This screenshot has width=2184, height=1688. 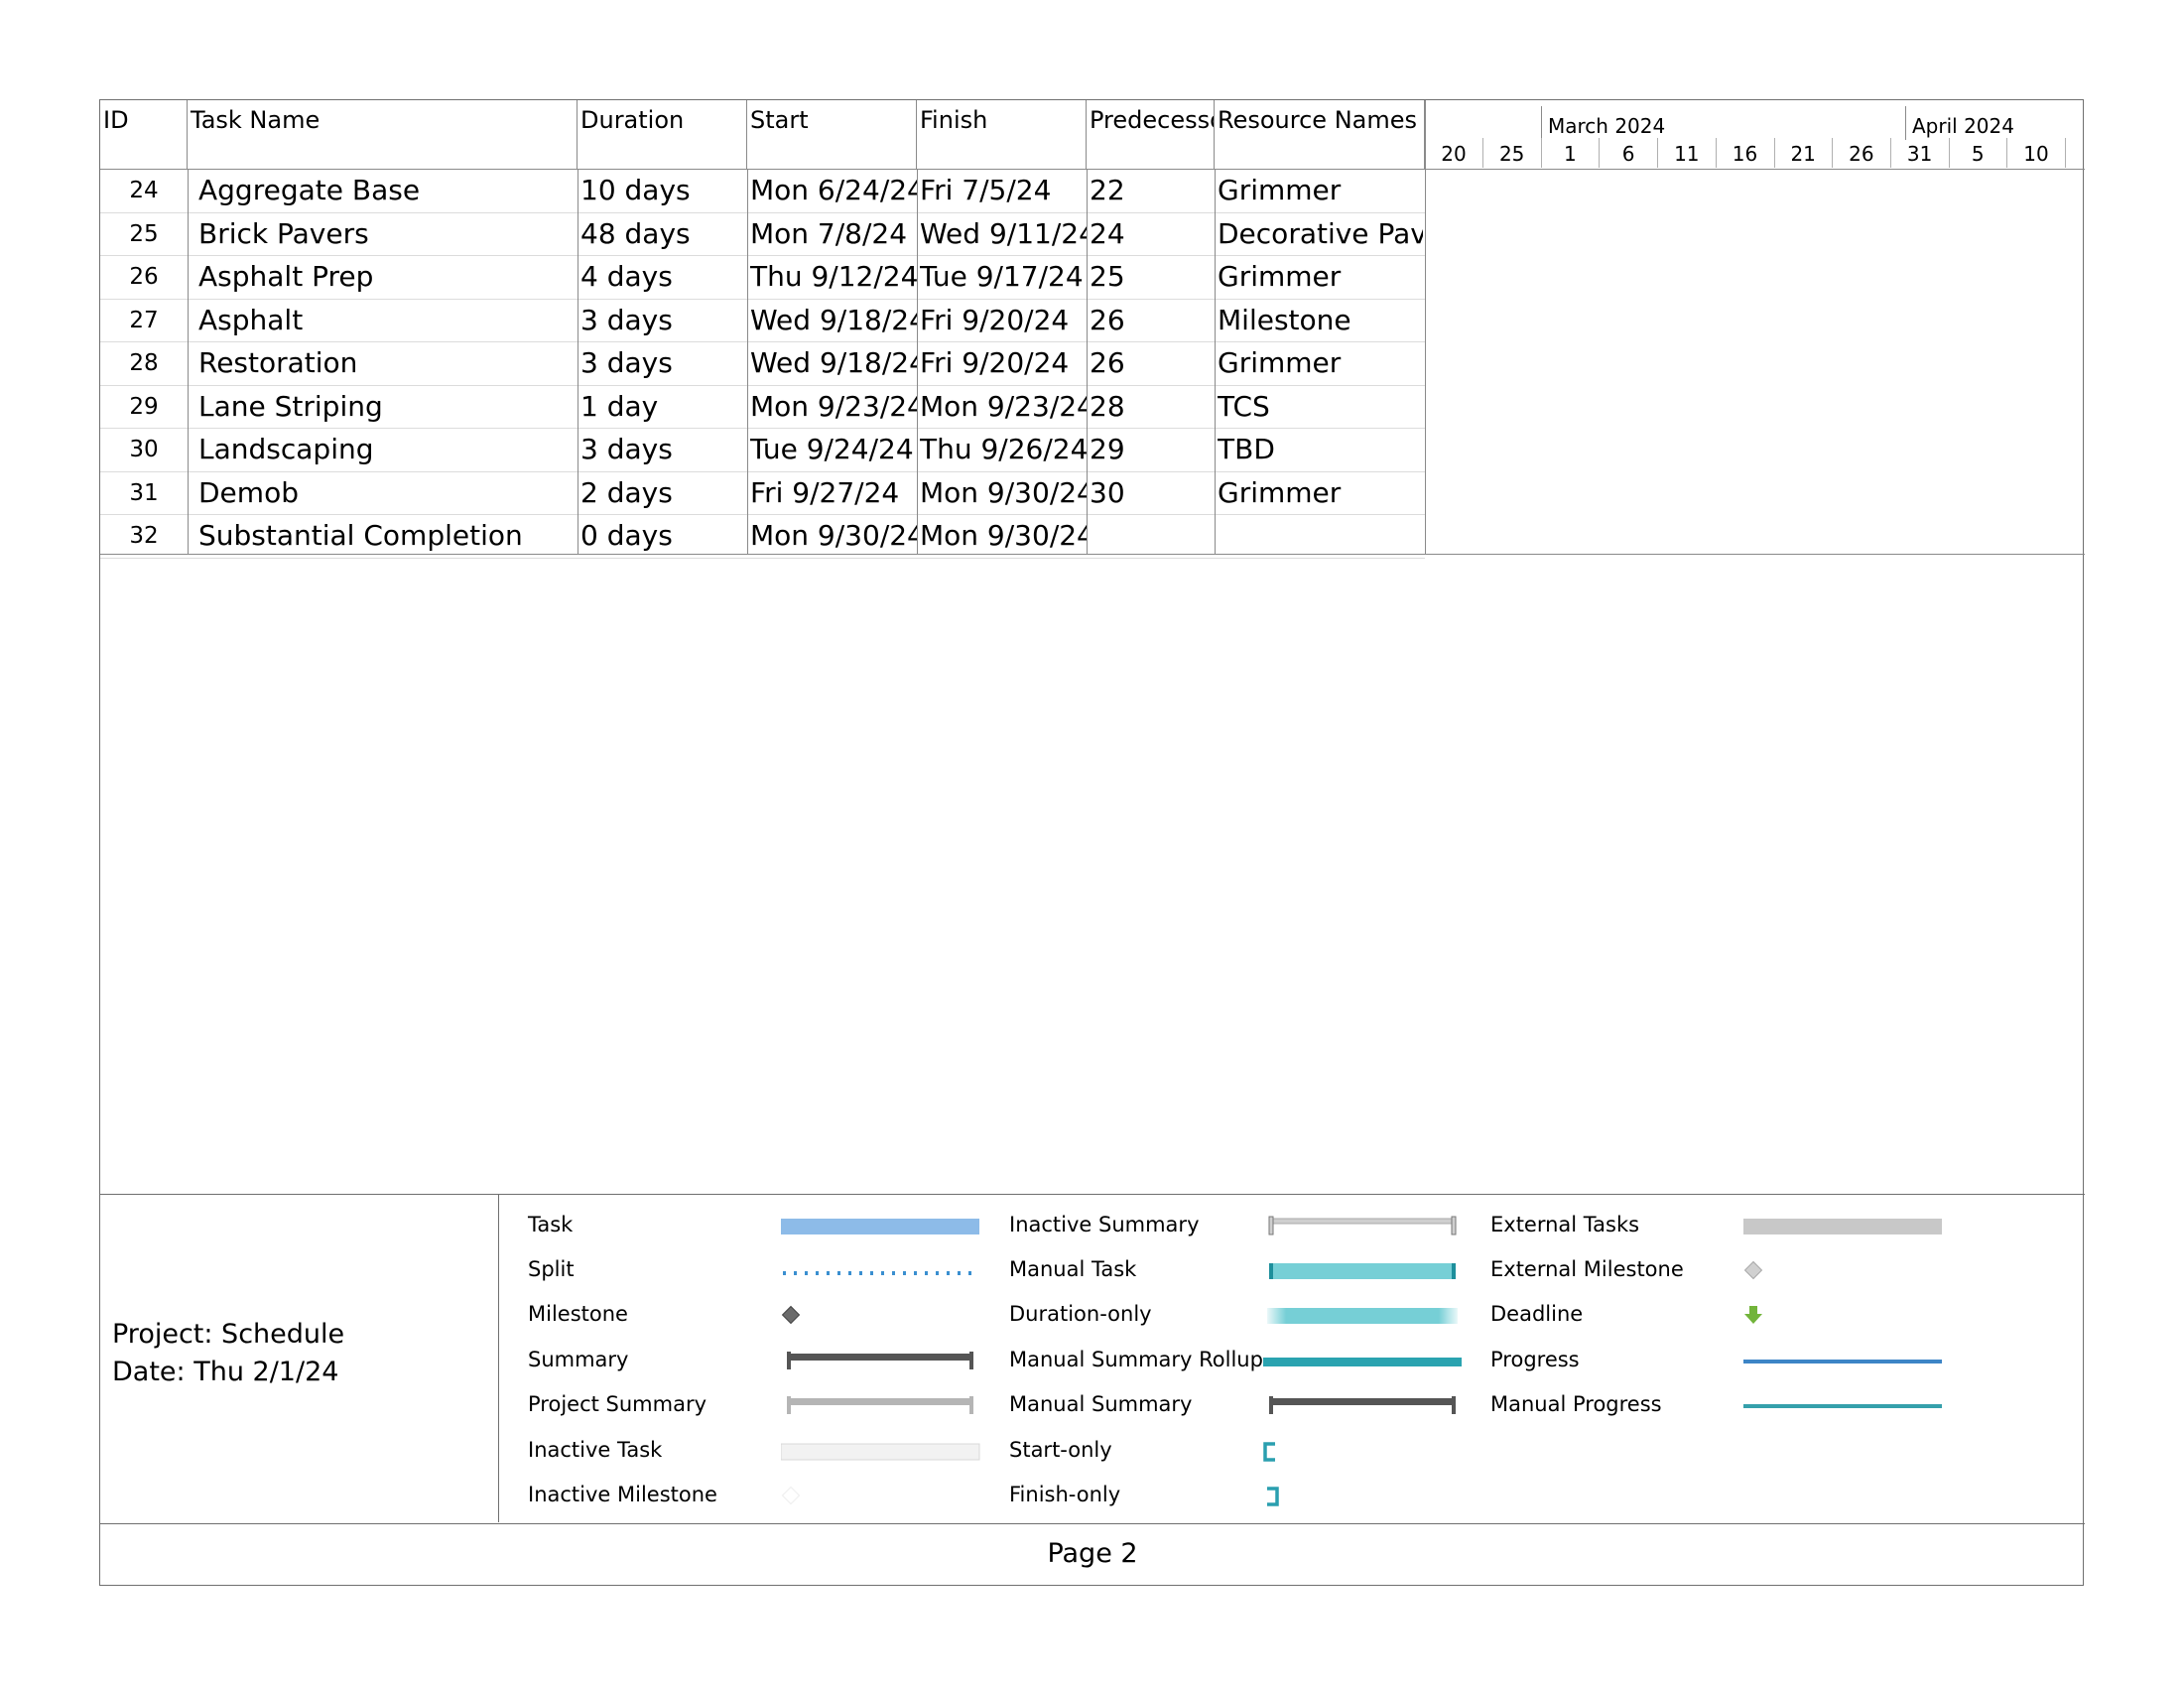 What do you see at coordinates (1151, 134) in the screenshot?
I see `column-header-predecessors: Predecesso` at bounding box center [1151, 134].